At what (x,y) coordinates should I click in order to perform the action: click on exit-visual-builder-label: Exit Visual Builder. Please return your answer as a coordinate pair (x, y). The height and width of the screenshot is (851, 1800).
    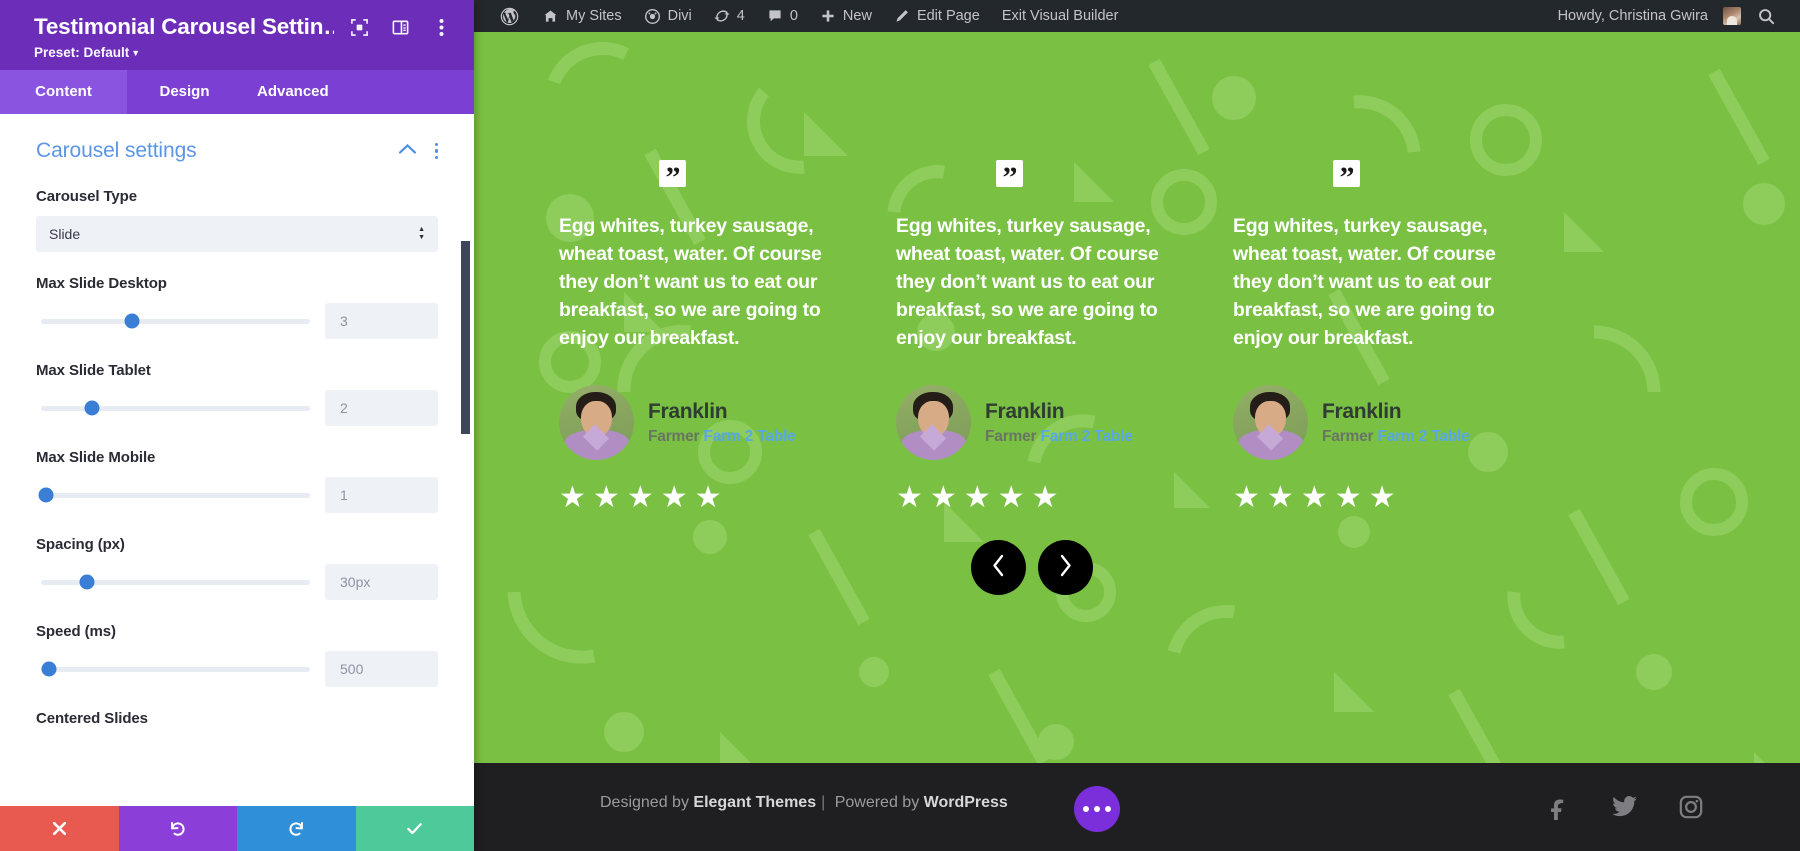
    Looking at the image, I should click on (1060, 16).